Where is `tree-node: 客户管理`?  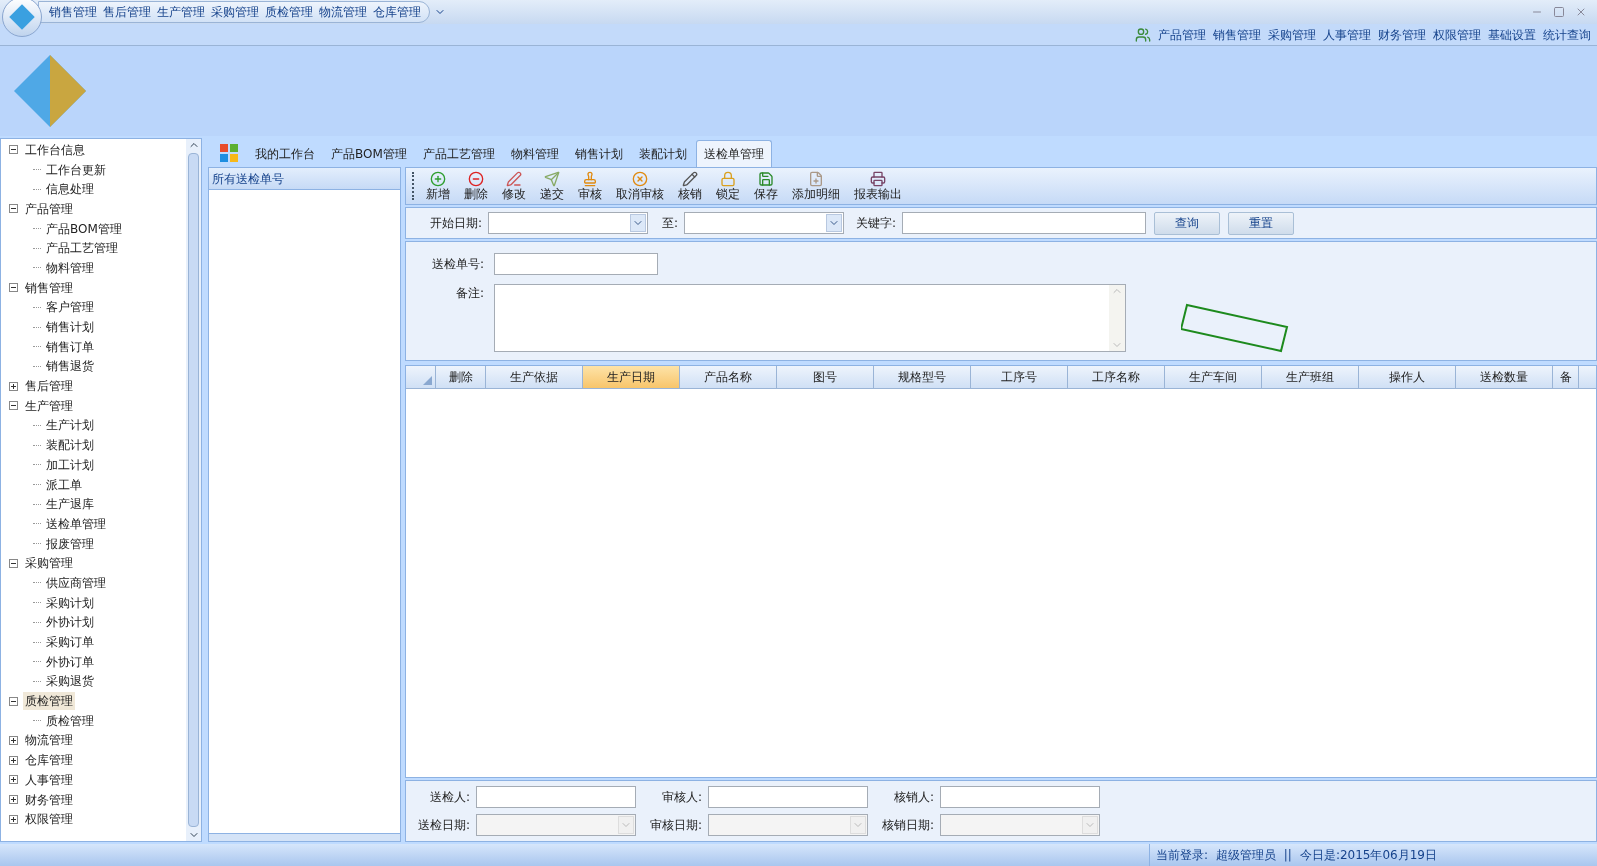 tree-node: 客户管理 is located at coordinates (70, 307).